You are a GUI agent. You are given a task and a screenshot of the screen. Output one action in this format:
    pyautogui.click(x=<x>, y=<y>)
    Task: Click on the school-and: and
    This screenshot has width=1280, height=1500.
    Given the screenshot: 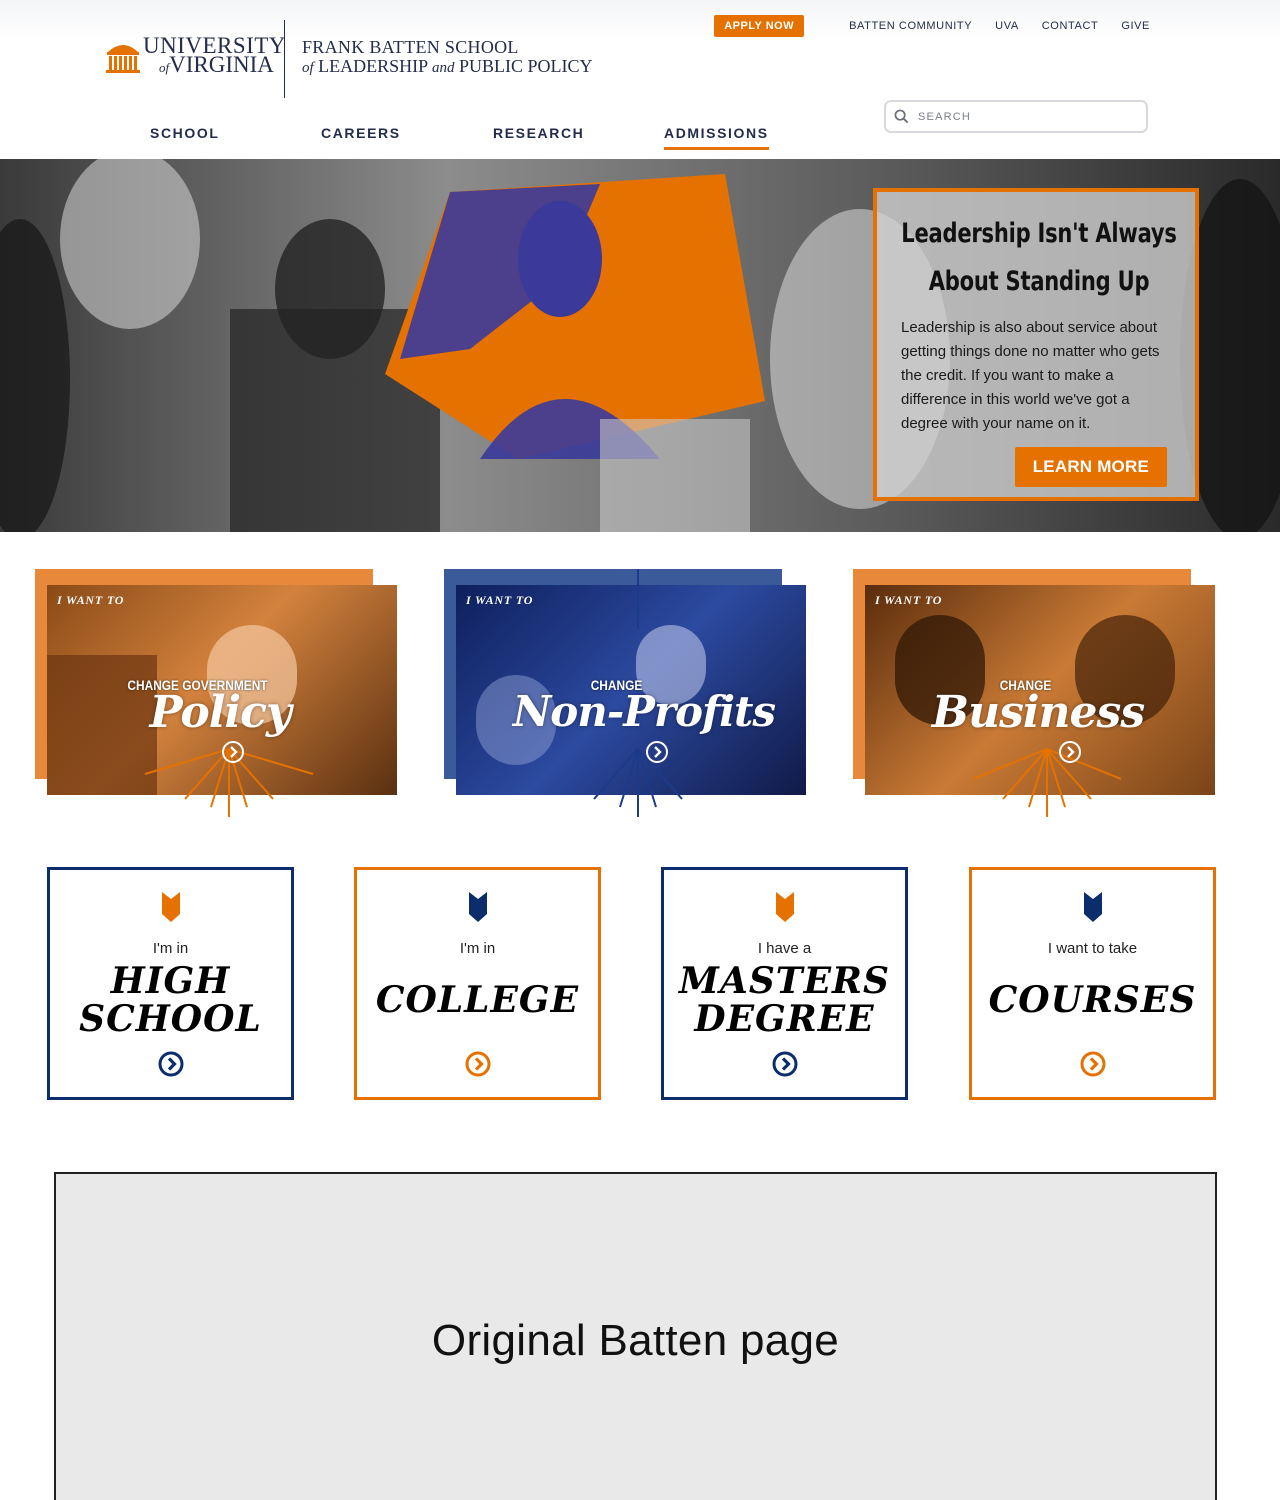 What is the action you would take?
    pyautogui.click(x=443, y=67)
    